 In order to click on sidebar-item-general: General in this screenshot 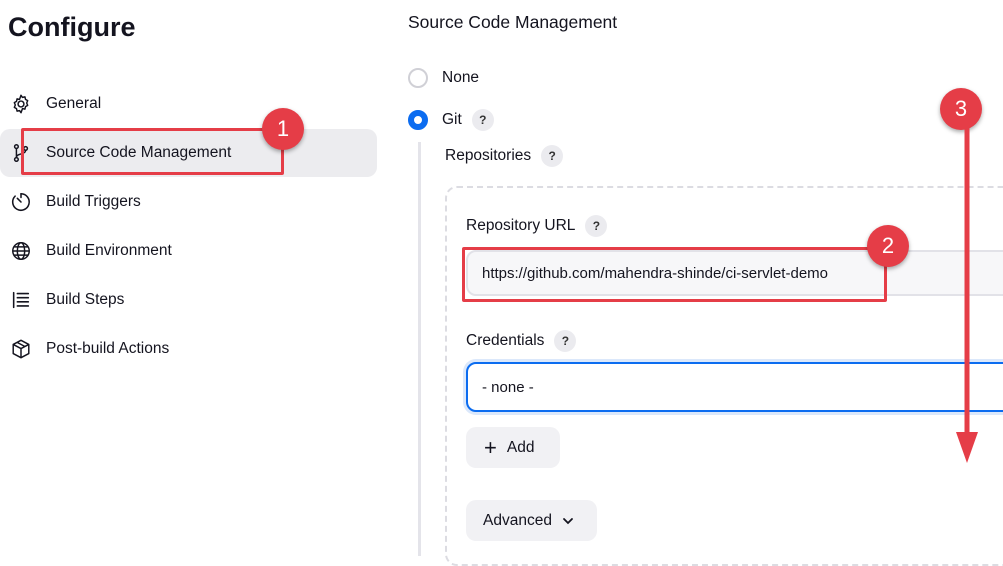, I will do `click(188, 104)`.